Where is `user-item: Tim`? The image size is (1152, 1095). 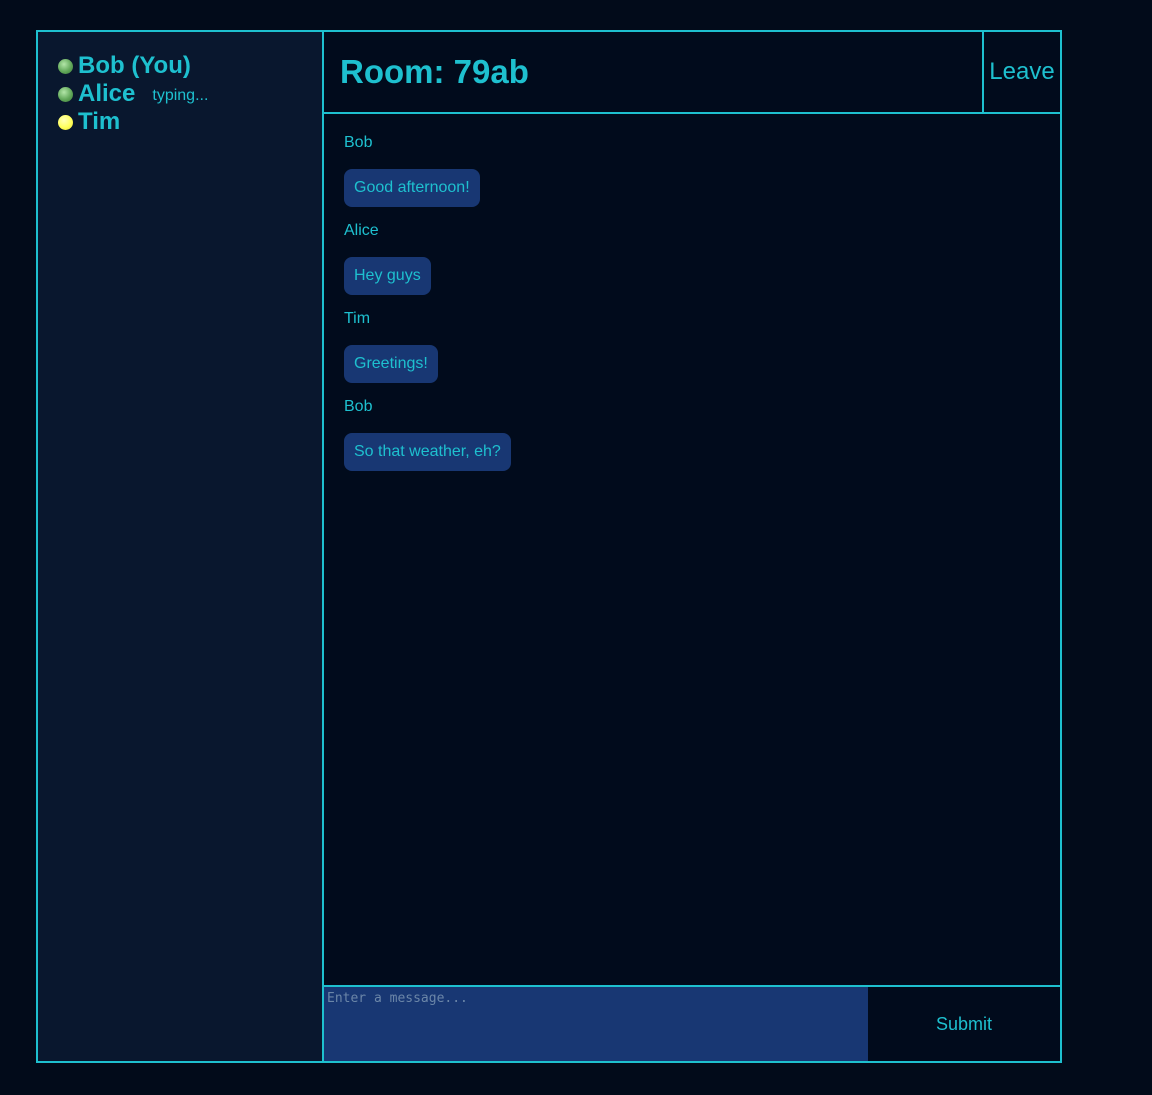
user-item: Tim is located at coordinates (190, 122).